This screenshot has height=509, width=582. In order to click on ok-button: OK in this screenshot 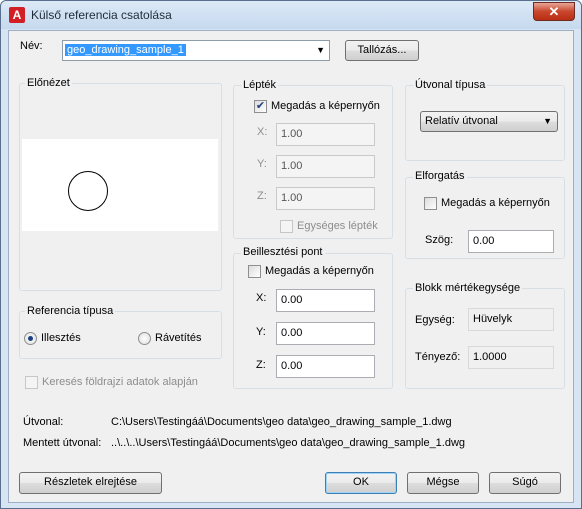, I will do `click(361, 483)`.